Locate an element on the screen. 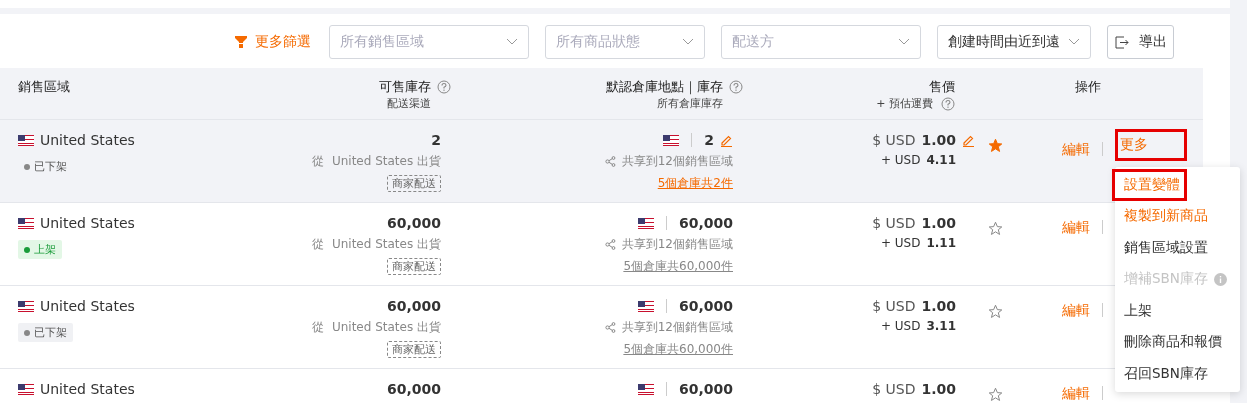 The height and width of the screenshot is (403, 1247). column-header: 可售庫存 is located at coordinates (405, 87).